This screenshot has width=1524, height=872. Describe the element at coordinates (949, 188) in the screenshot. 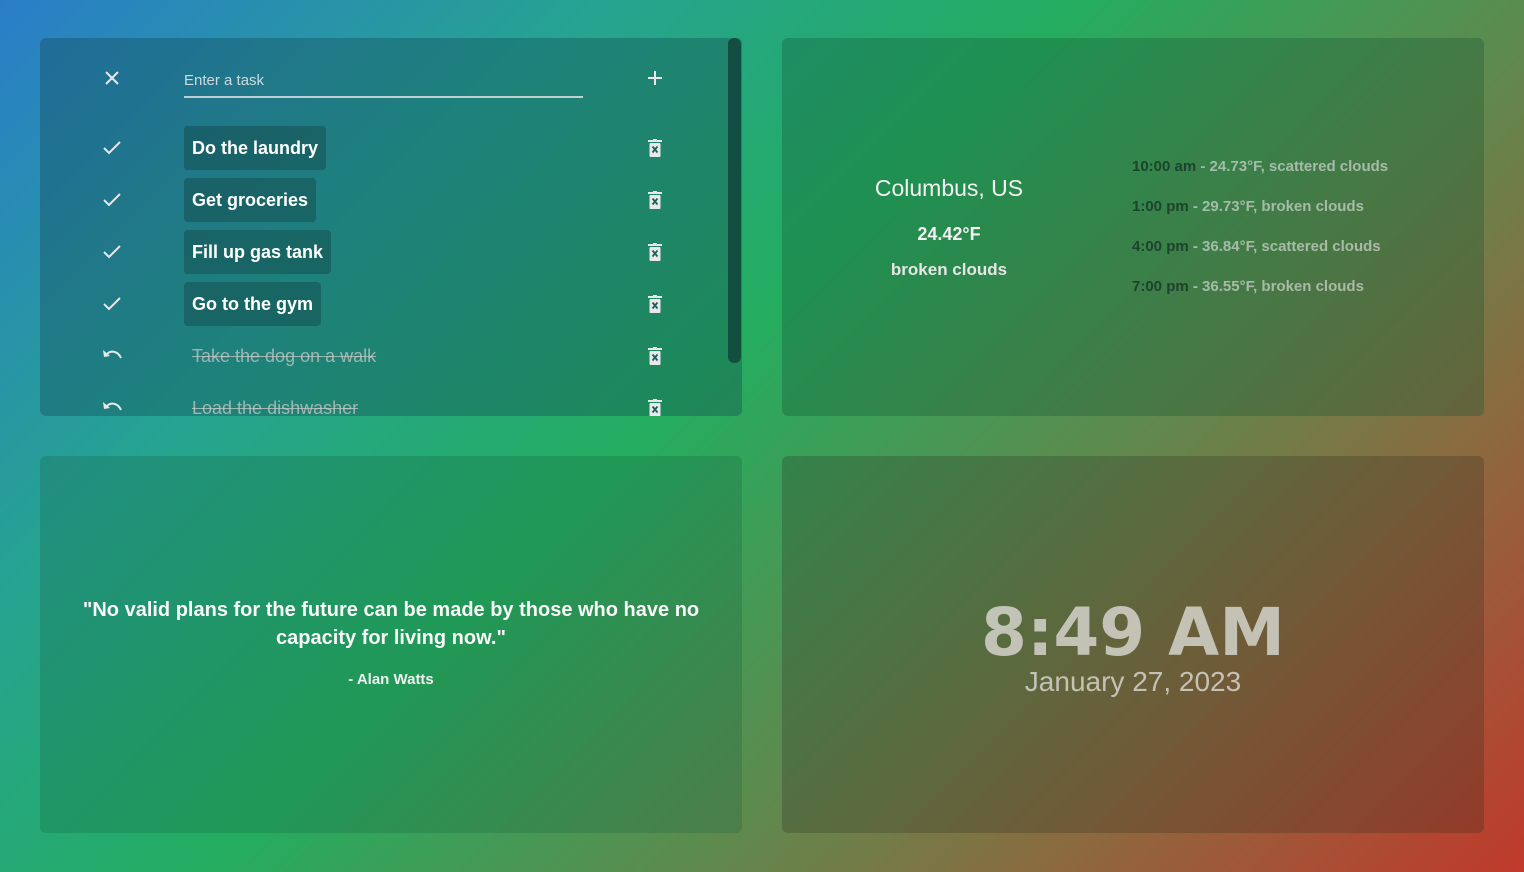

I see `weather-city: Columbus, US` at that location.